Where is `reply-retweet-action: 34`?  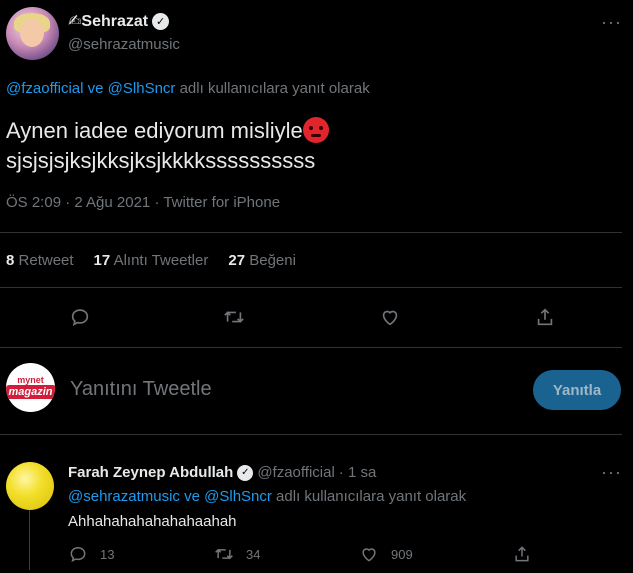 reply-retweet-action: 34 is located at coordinates (237, 554).